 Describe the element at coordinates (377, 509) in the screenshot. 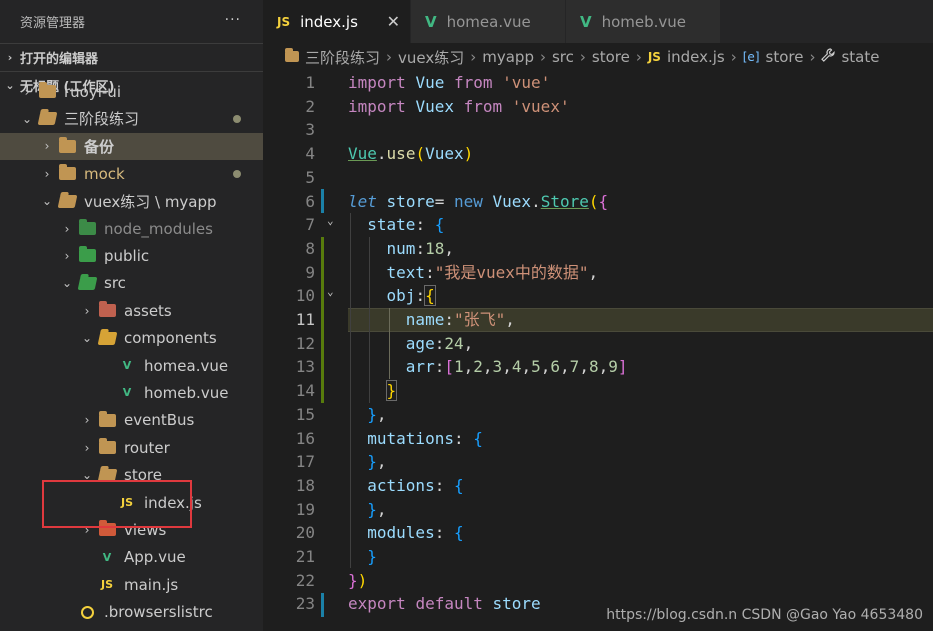

I see `code-line-19: },` at that location.